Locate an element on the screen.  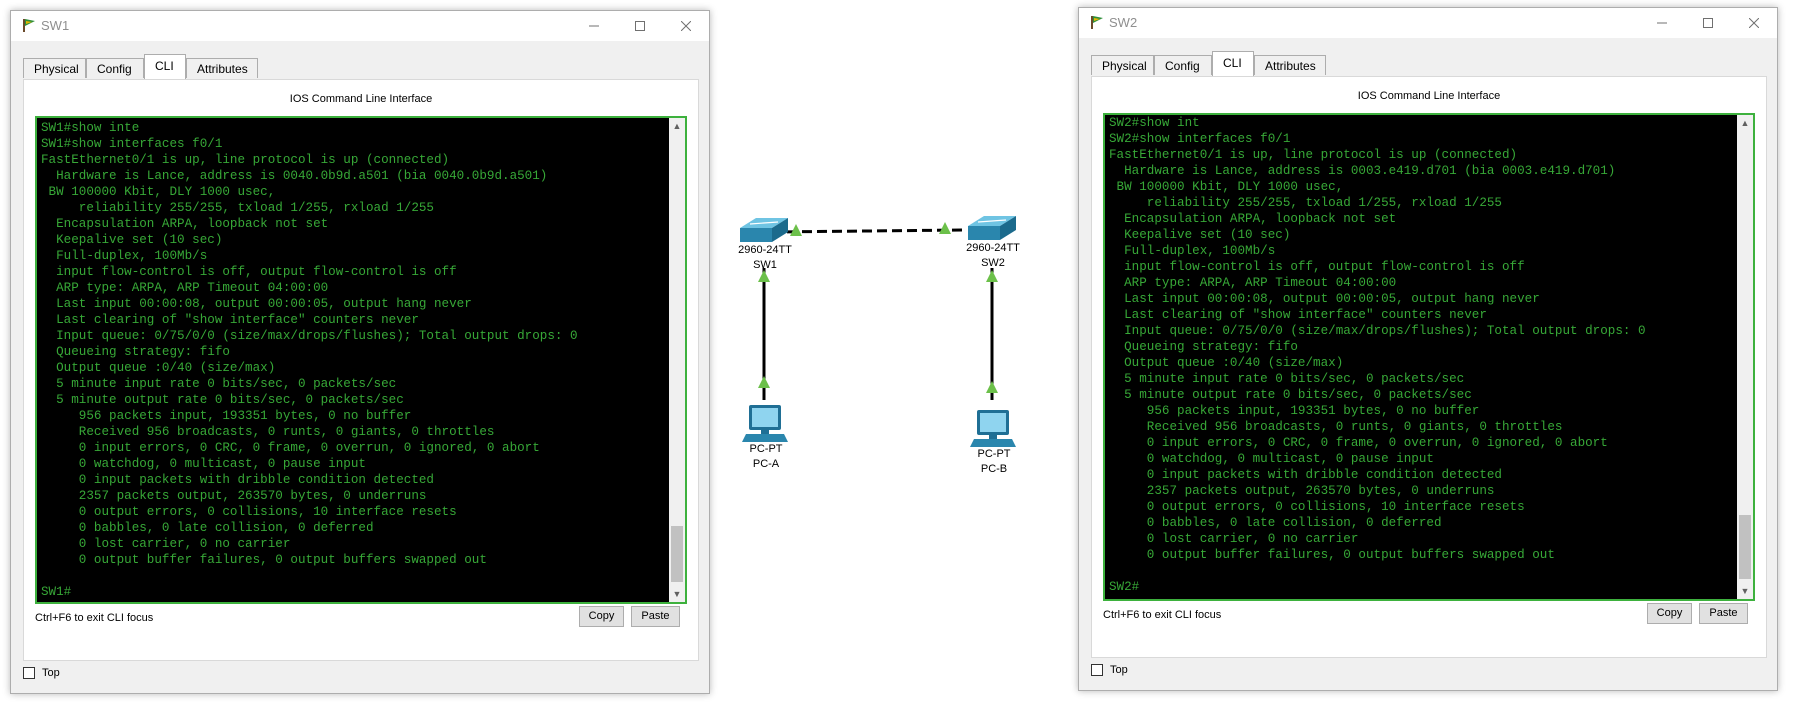
minimize-icon is located at coordinates (594, 26).